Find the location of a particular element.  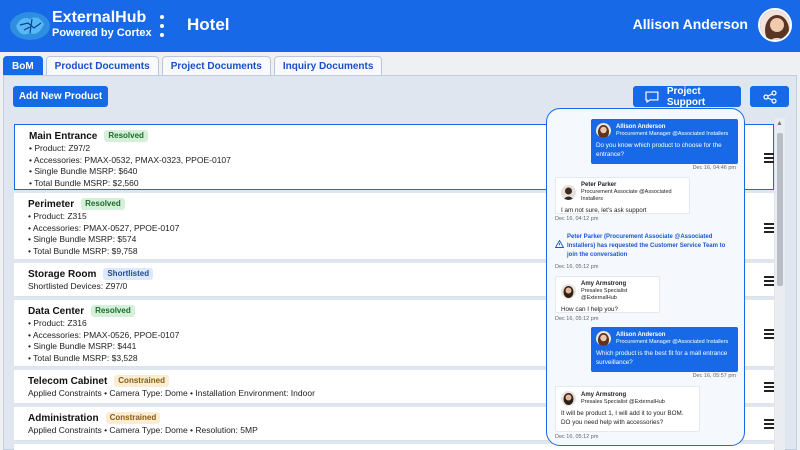

item-title: Storage Room is located at coordinates (62, 274).